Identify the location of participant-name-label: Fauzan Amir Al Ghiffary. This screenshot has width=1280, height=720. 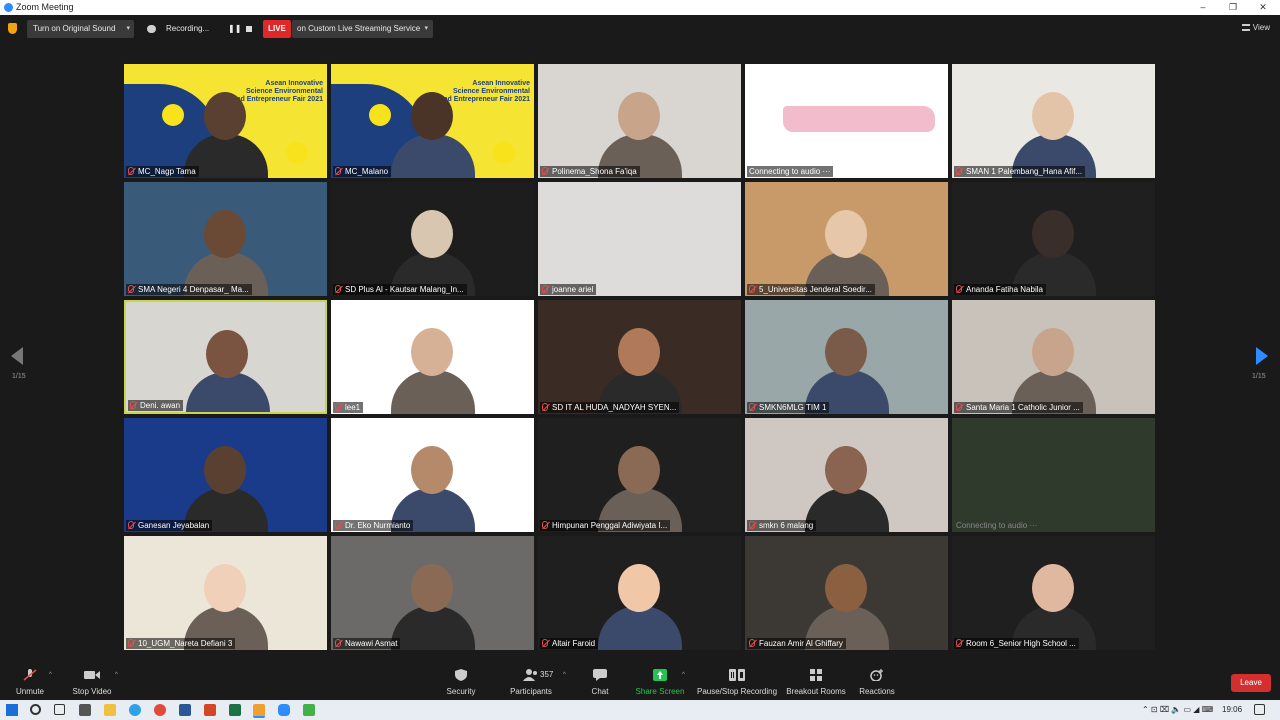
(796, 643).